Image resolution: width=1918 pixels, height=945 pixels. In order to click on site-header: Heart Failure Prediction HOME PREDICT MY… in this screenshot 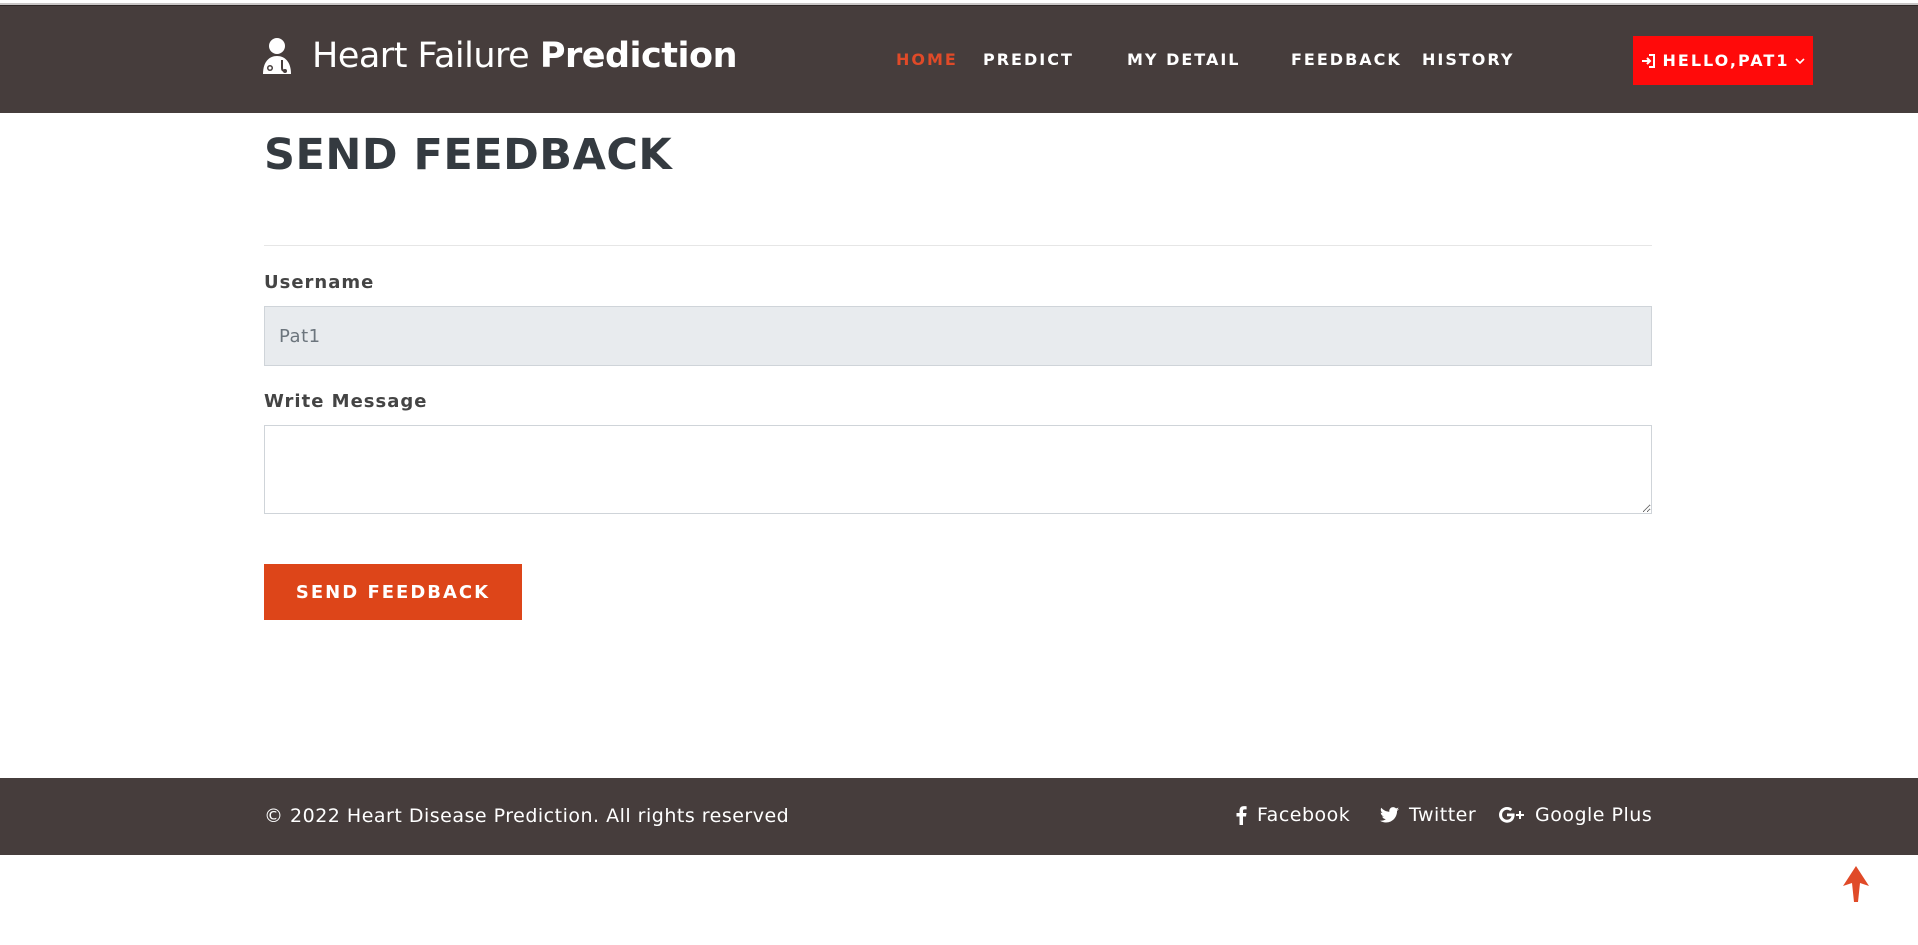, I will do `click(959, 59)`.